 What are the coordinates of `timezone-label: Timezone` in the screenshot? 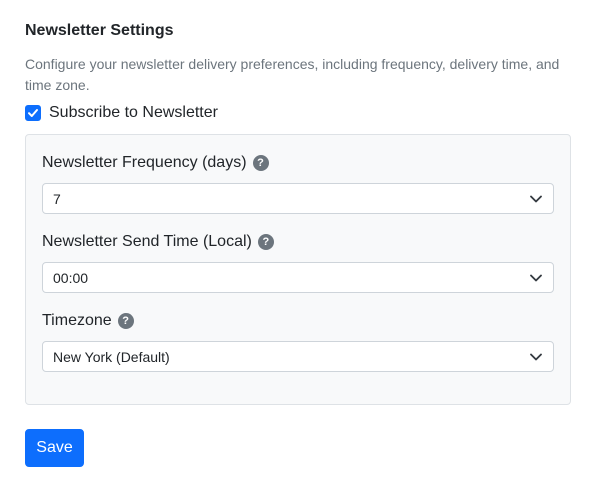 It's located at (77, 320).